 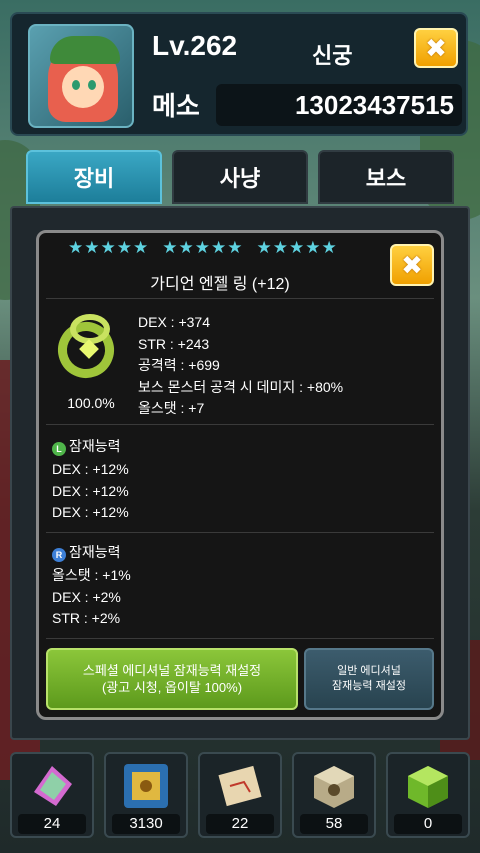 I want to click on item-name: 가디언 엔젤 링 (+12), so click(x=220, y=284).